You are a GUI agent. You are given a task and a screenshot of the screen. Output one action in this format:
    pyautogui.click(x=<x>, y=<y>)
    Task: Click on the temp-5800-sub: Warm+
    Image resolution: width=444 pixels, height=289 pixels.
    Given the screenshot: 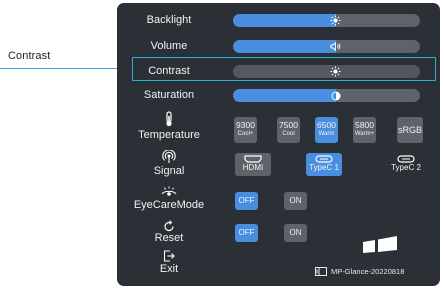 What is the action you would take?
    pyautogui.click(x=364, y=134)
    